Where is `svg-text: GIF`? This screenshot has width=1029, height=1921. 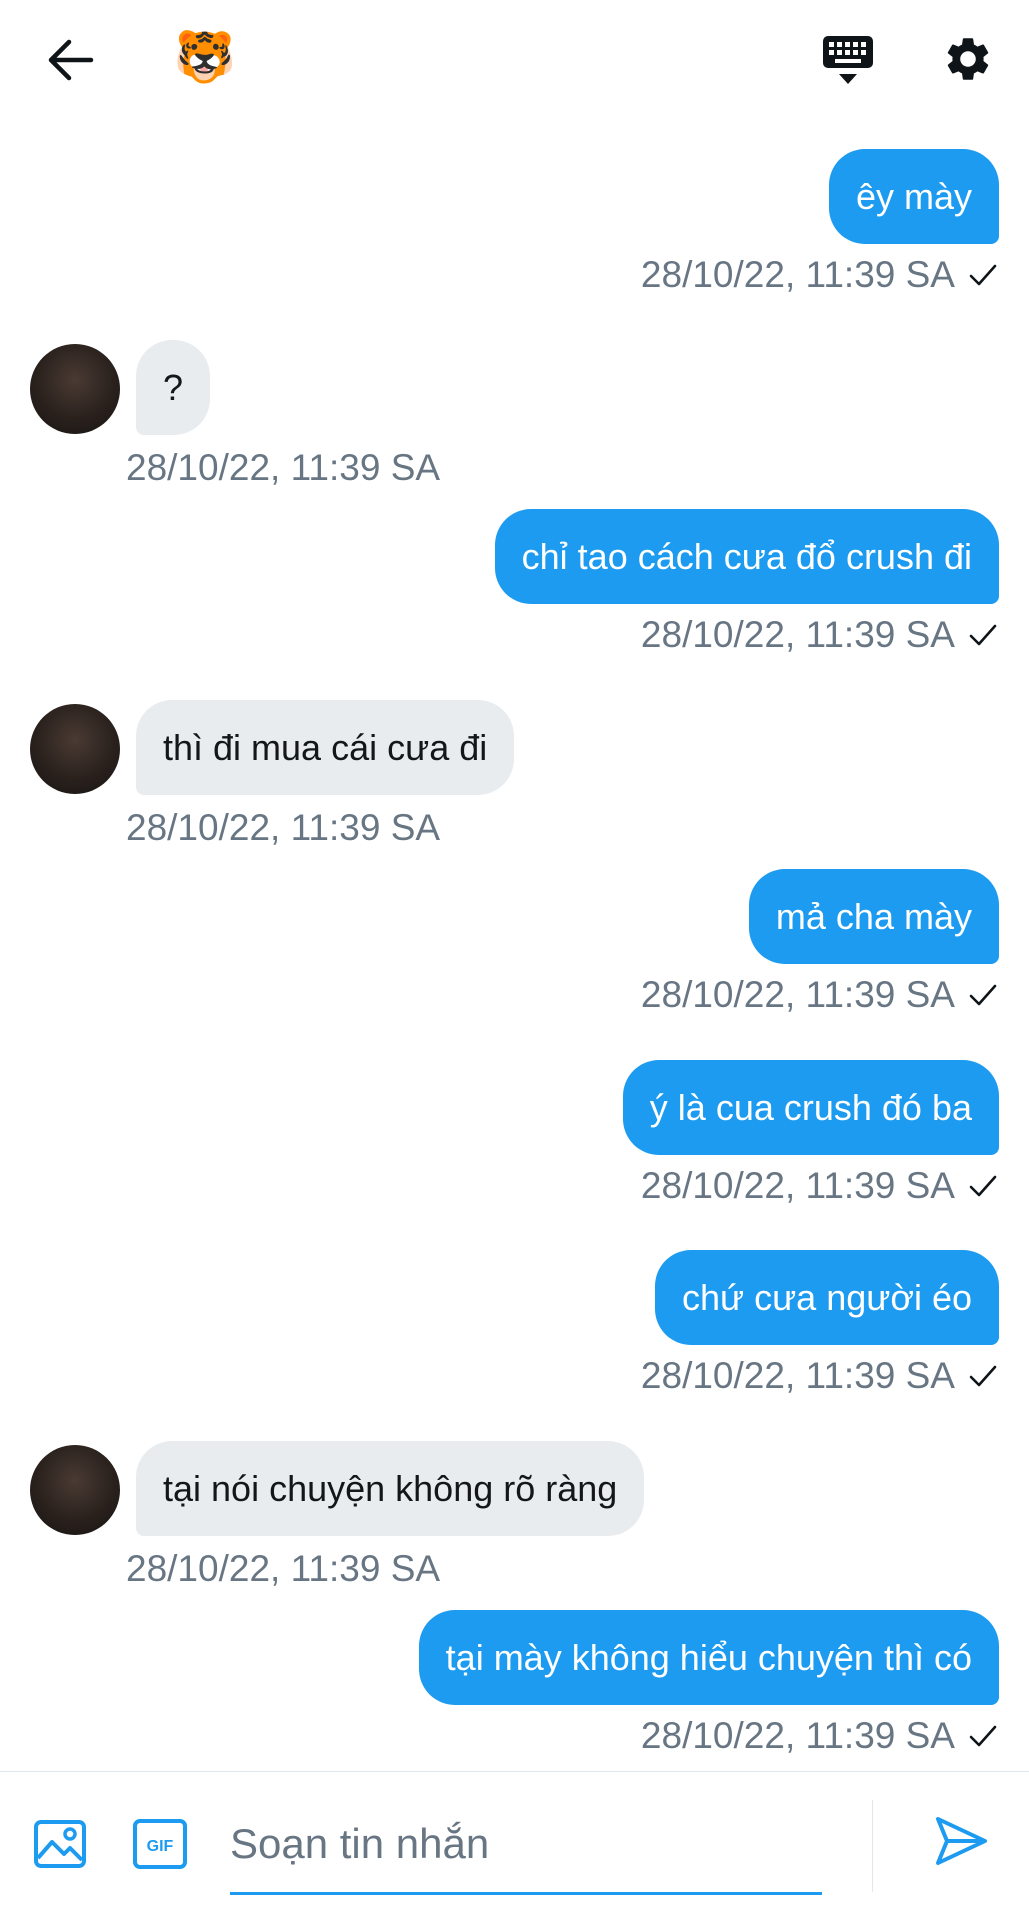
svg-text: GIF is located at coordinates (160, 1846).